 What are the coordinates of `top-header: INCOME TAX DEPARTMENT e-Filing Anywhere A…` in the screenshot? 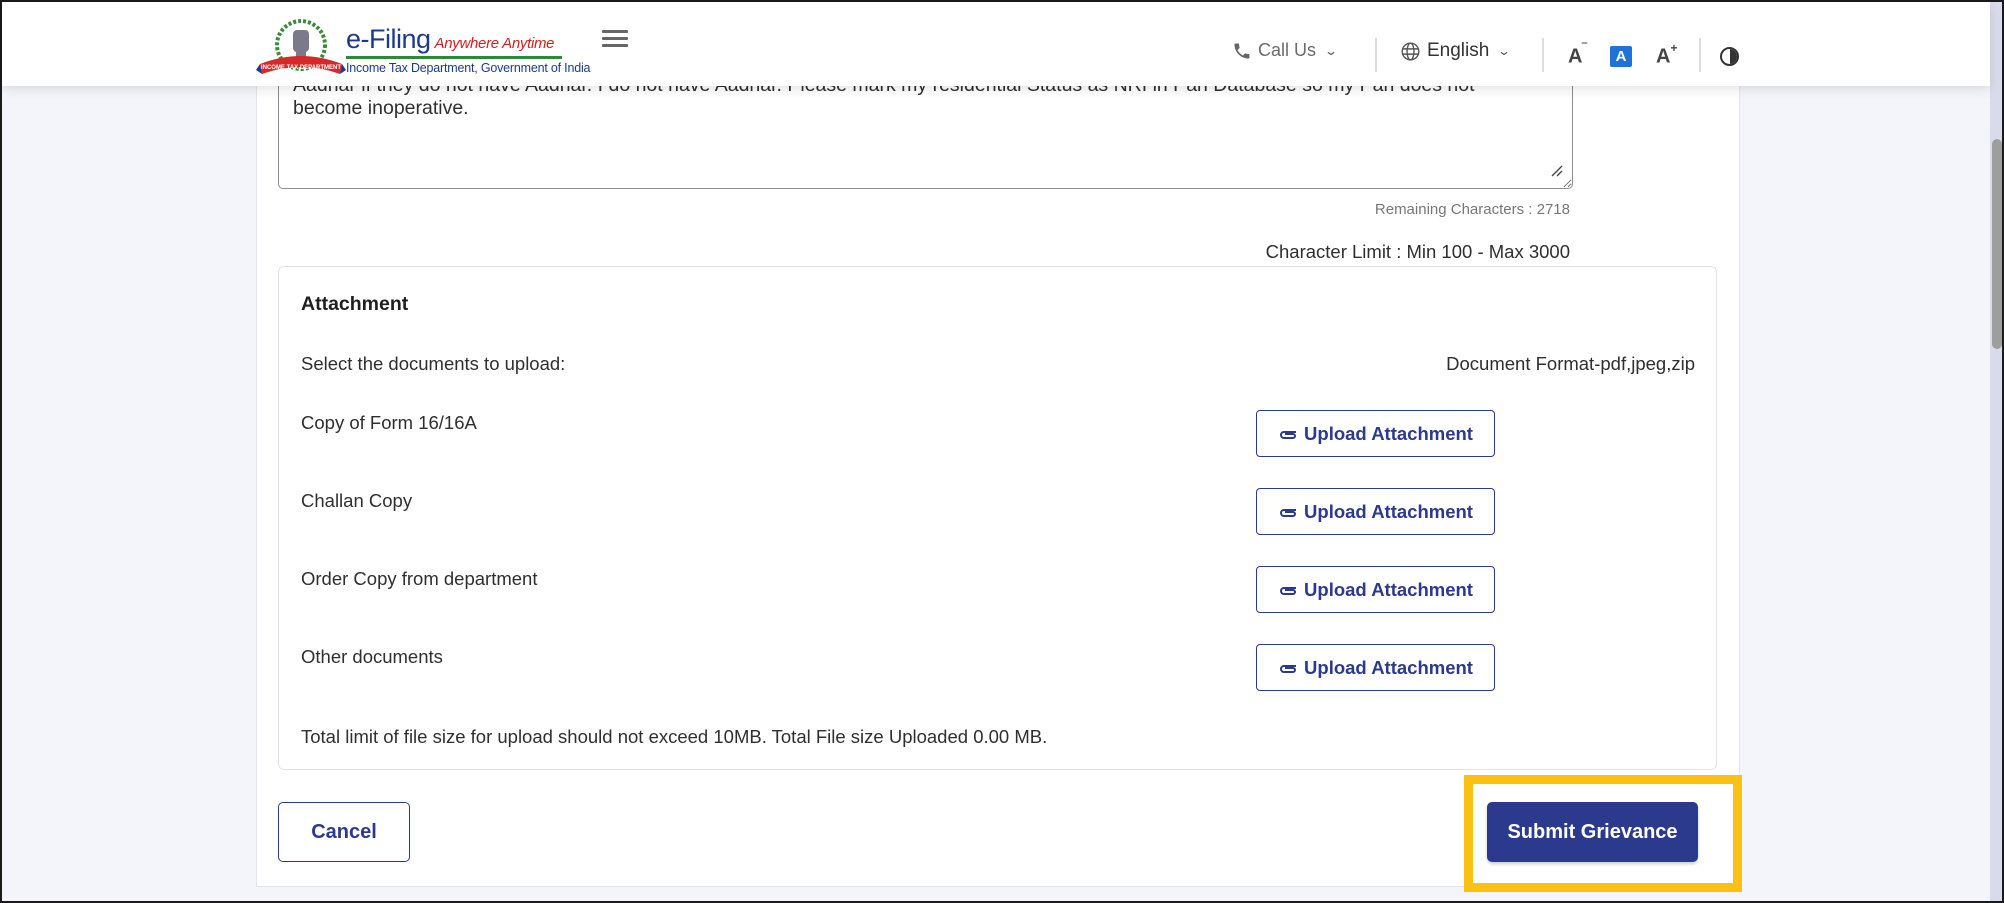 It's located at (996, 44).